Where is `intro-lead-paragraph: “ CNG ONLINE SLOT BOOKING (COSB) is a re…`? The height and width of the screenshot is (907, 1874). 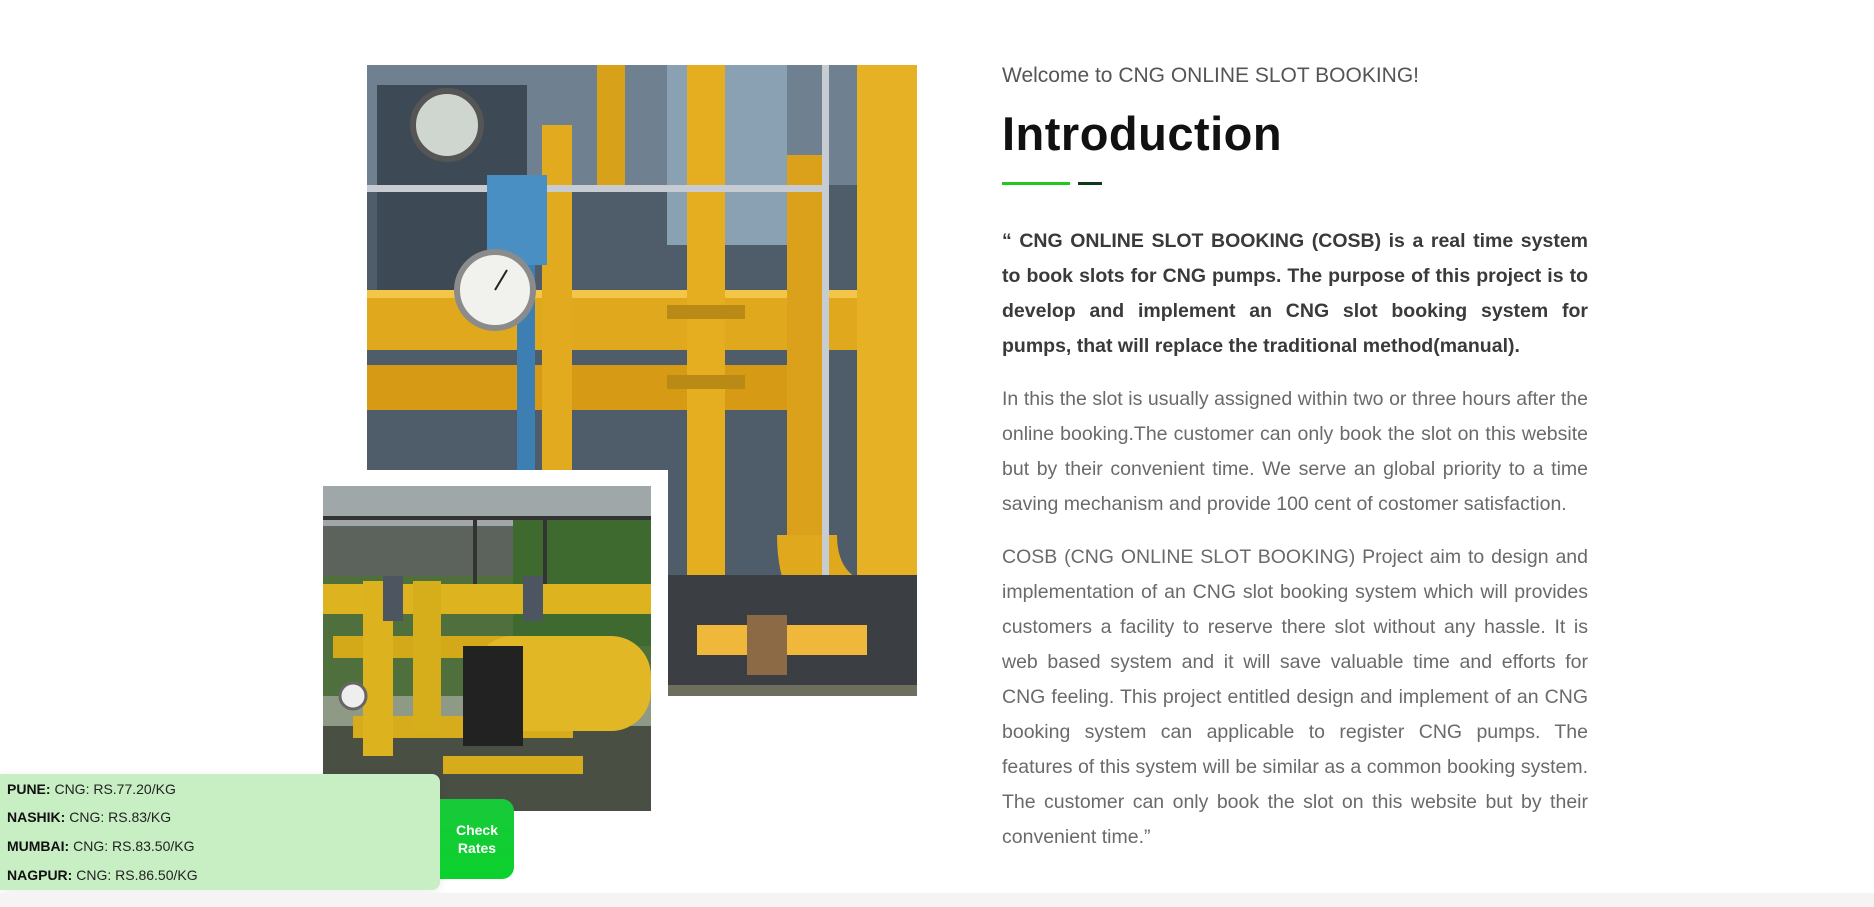 intro-lead-paragraph: “ CNG ONLINE SLOT BOOKING (COSB) is a re… is located at coordinates (1295, 293).